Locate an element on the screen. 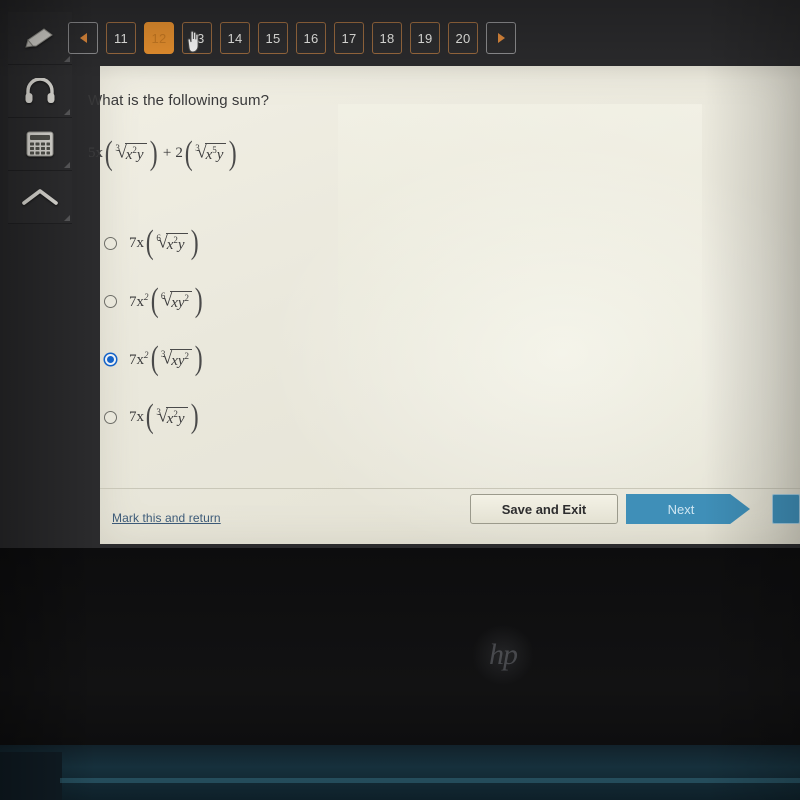 The width and height of the screenshot is (800, 800). answer-option-a: 7x(6 √ x2y) is located at coordinates (314, 243).